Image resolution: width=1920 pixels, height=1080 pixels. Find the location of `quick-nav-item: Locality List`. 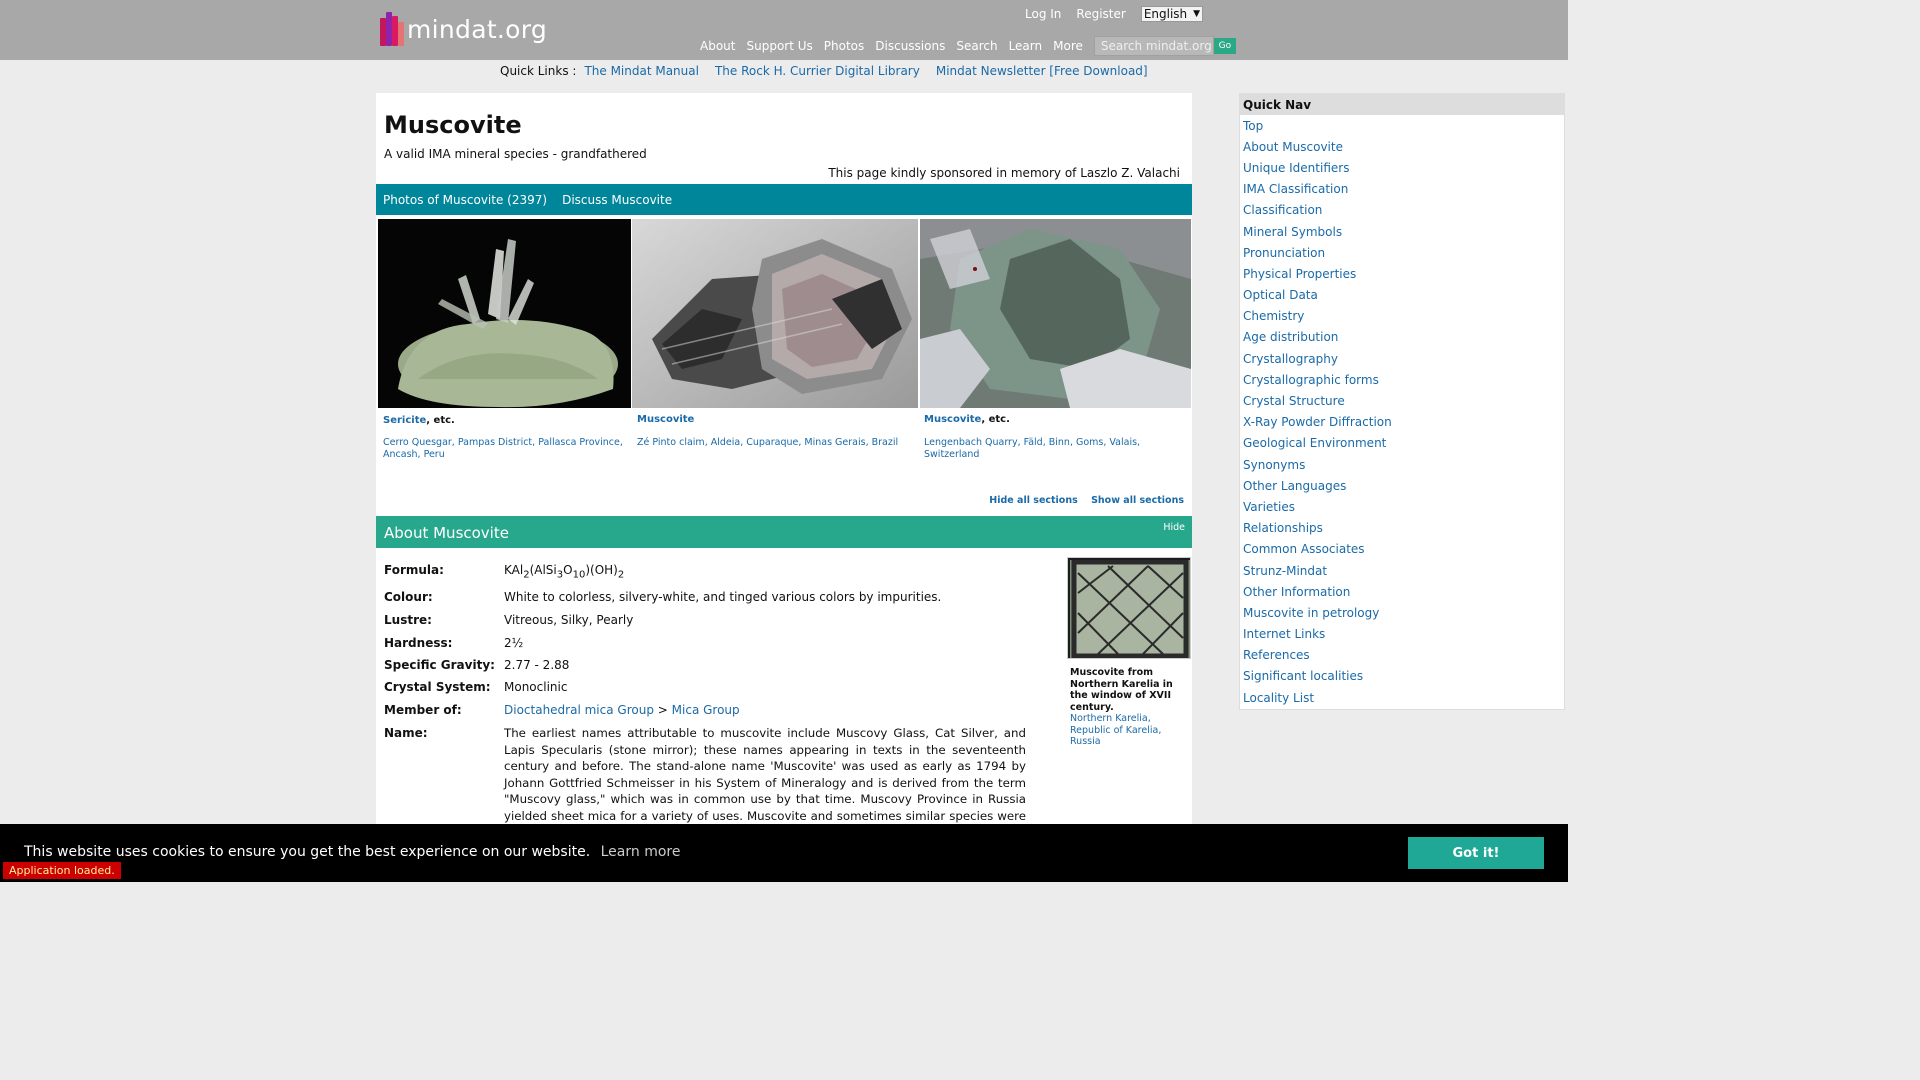

quick-nav-item: Locality List is located at coordinates (1403, 697).